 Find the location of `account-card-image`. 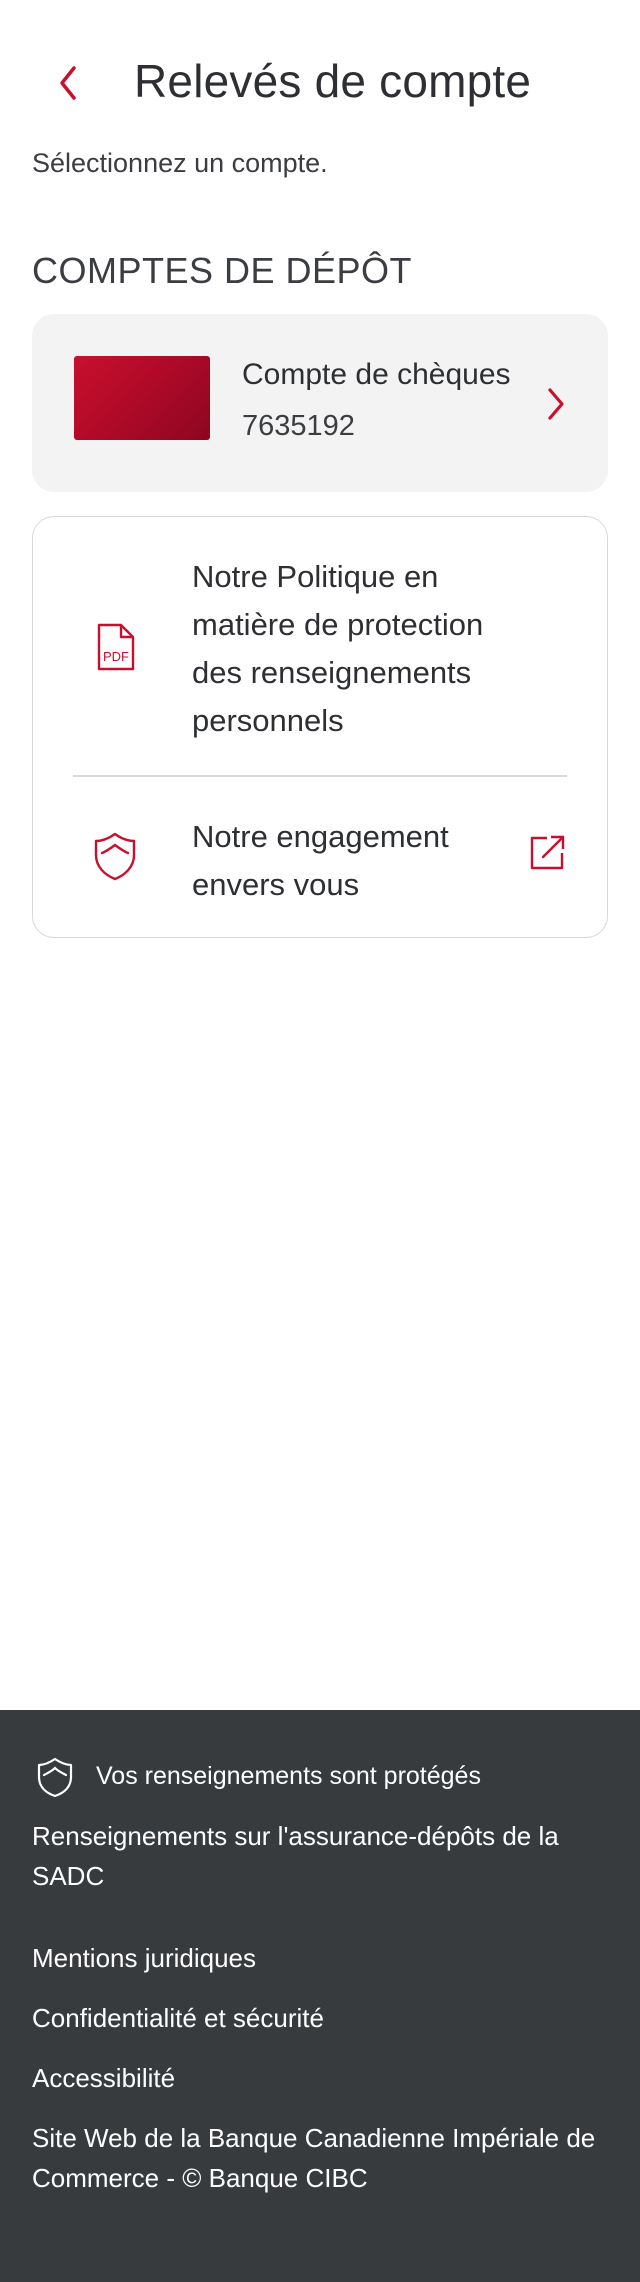

account-card-image is located at coordinates (142, 398).